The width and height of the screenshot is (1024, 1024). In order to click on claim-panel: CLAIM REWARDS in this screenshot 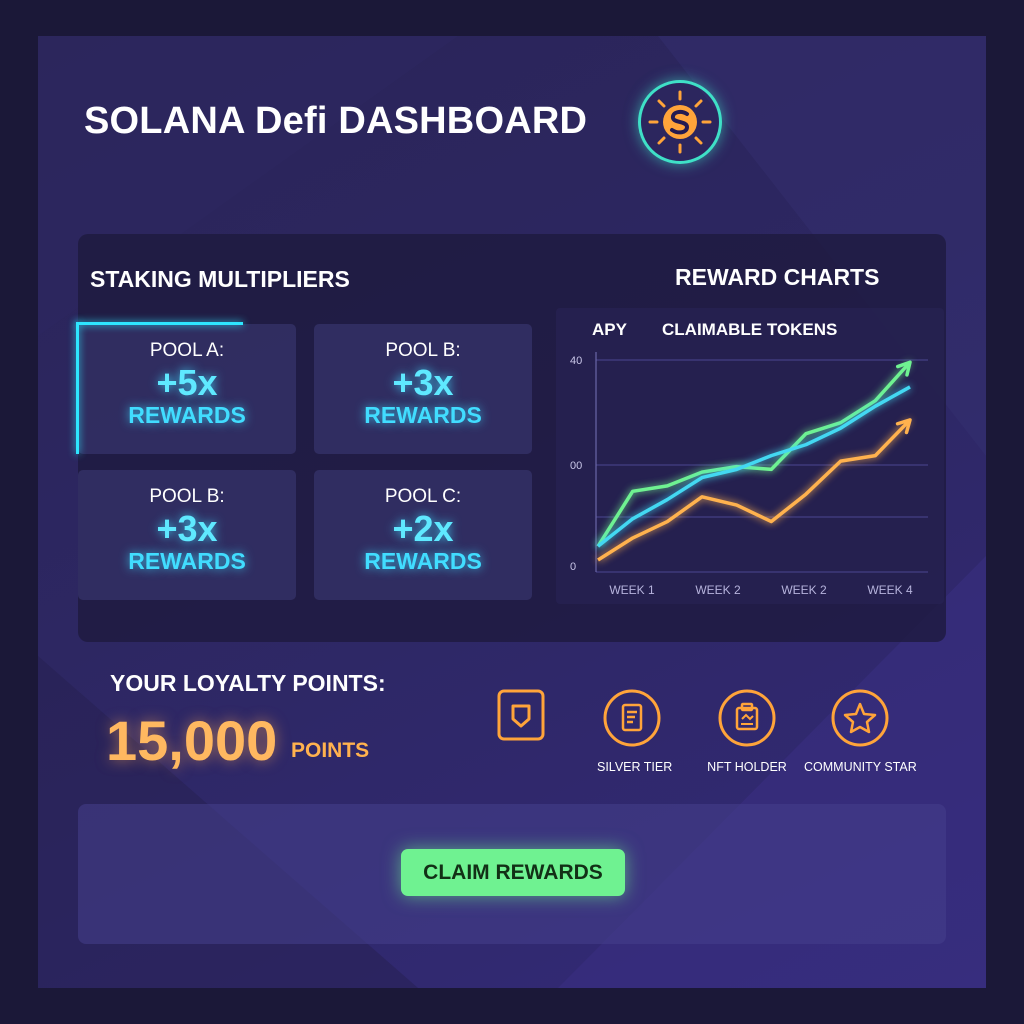, I will do `click(512, 874)`.